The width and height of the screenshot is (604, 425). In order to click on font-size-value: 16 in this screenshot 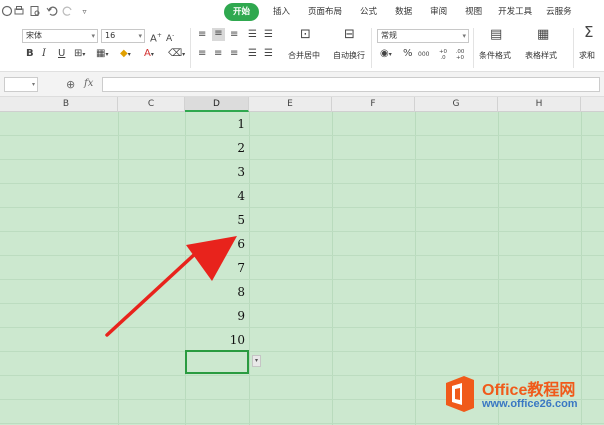, I will do `click(110, 35)`.